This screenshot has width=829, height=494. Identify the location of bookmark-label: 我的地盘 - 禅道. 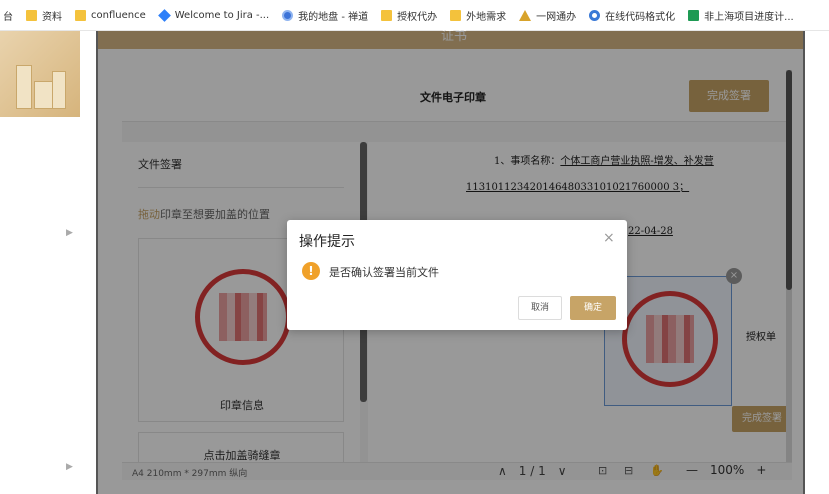
(333, 17).